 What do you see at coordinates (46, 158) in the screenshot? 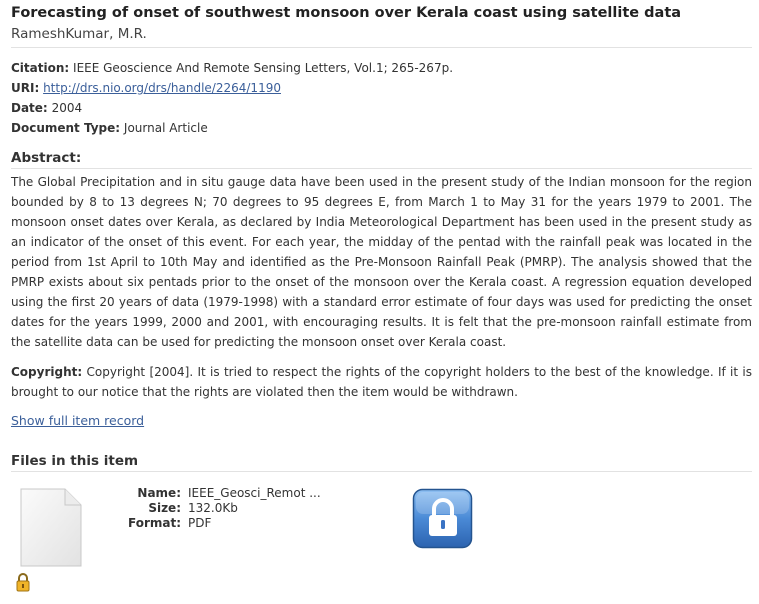
I see `abstract-heading: Abstract:` at bounding box center [46, 158].